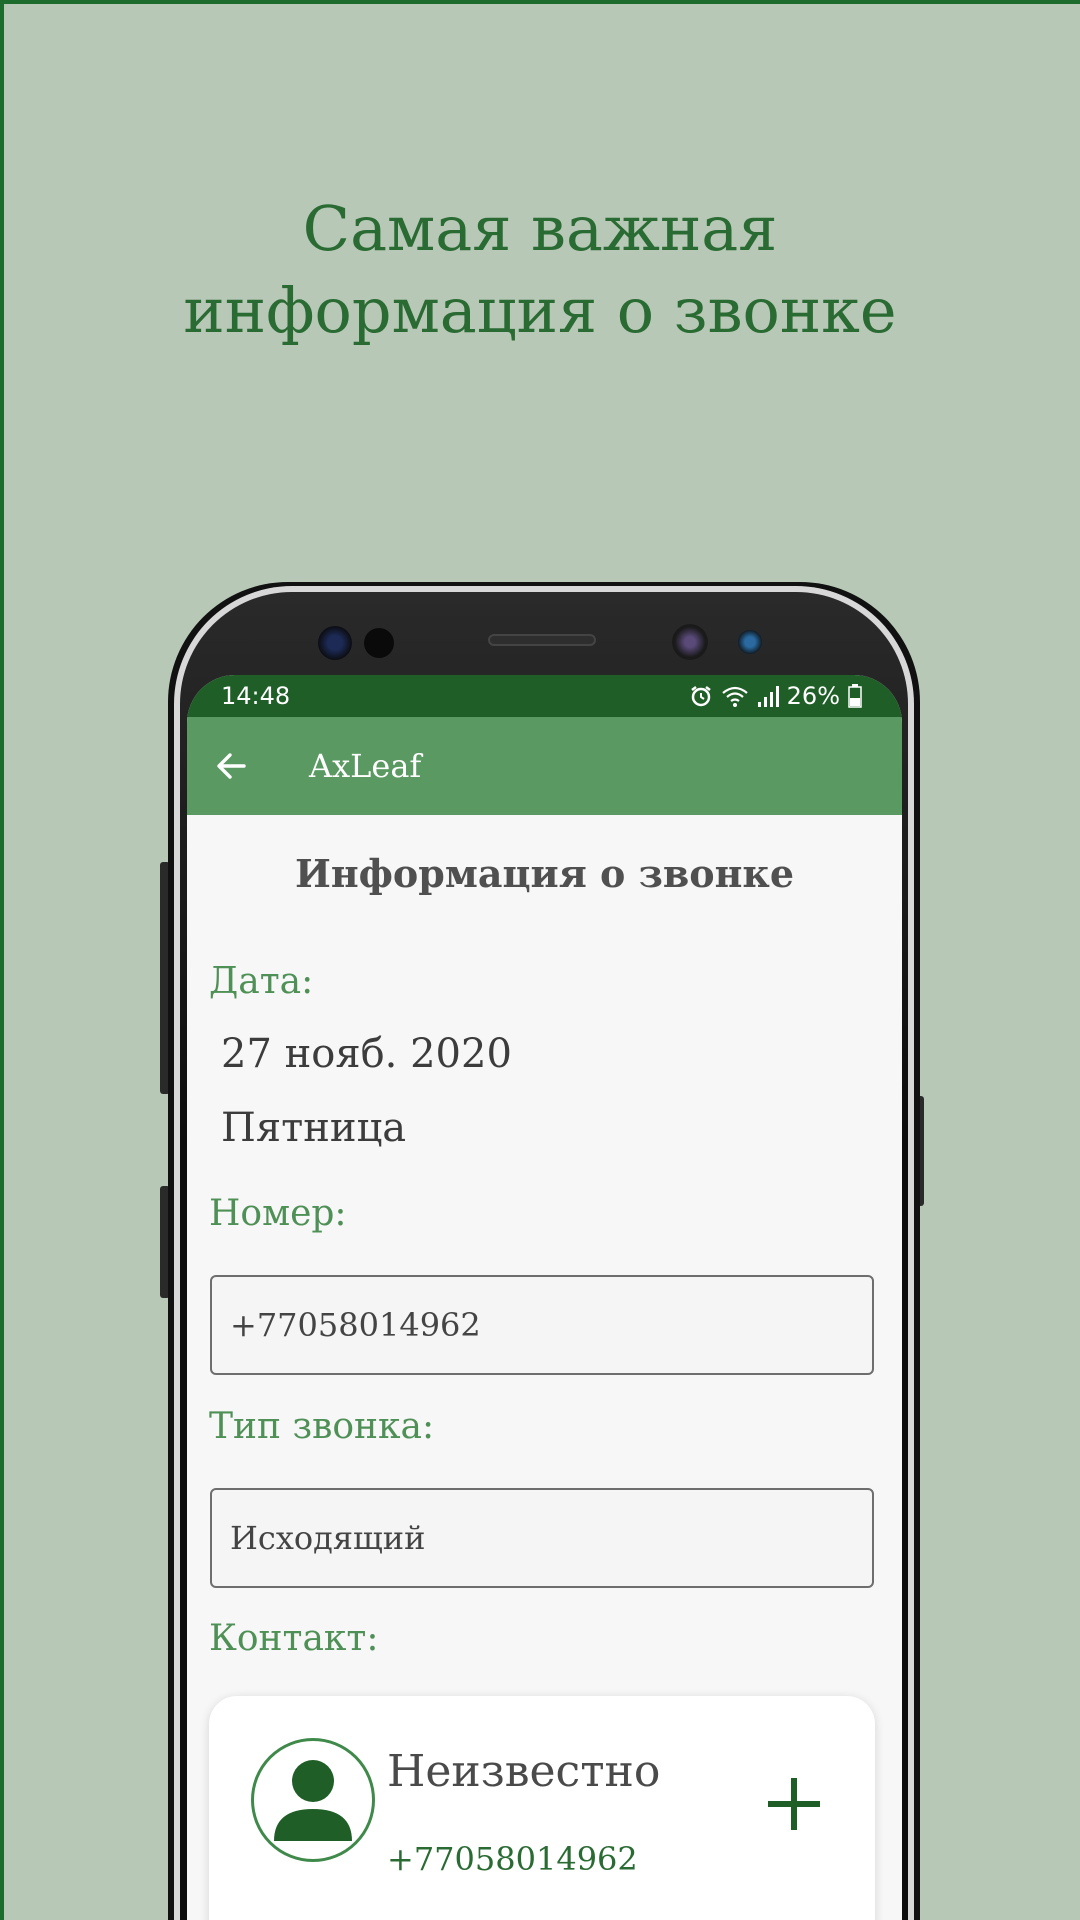  I want to click on call-type-field: Исходящий, so click(542, 1538).